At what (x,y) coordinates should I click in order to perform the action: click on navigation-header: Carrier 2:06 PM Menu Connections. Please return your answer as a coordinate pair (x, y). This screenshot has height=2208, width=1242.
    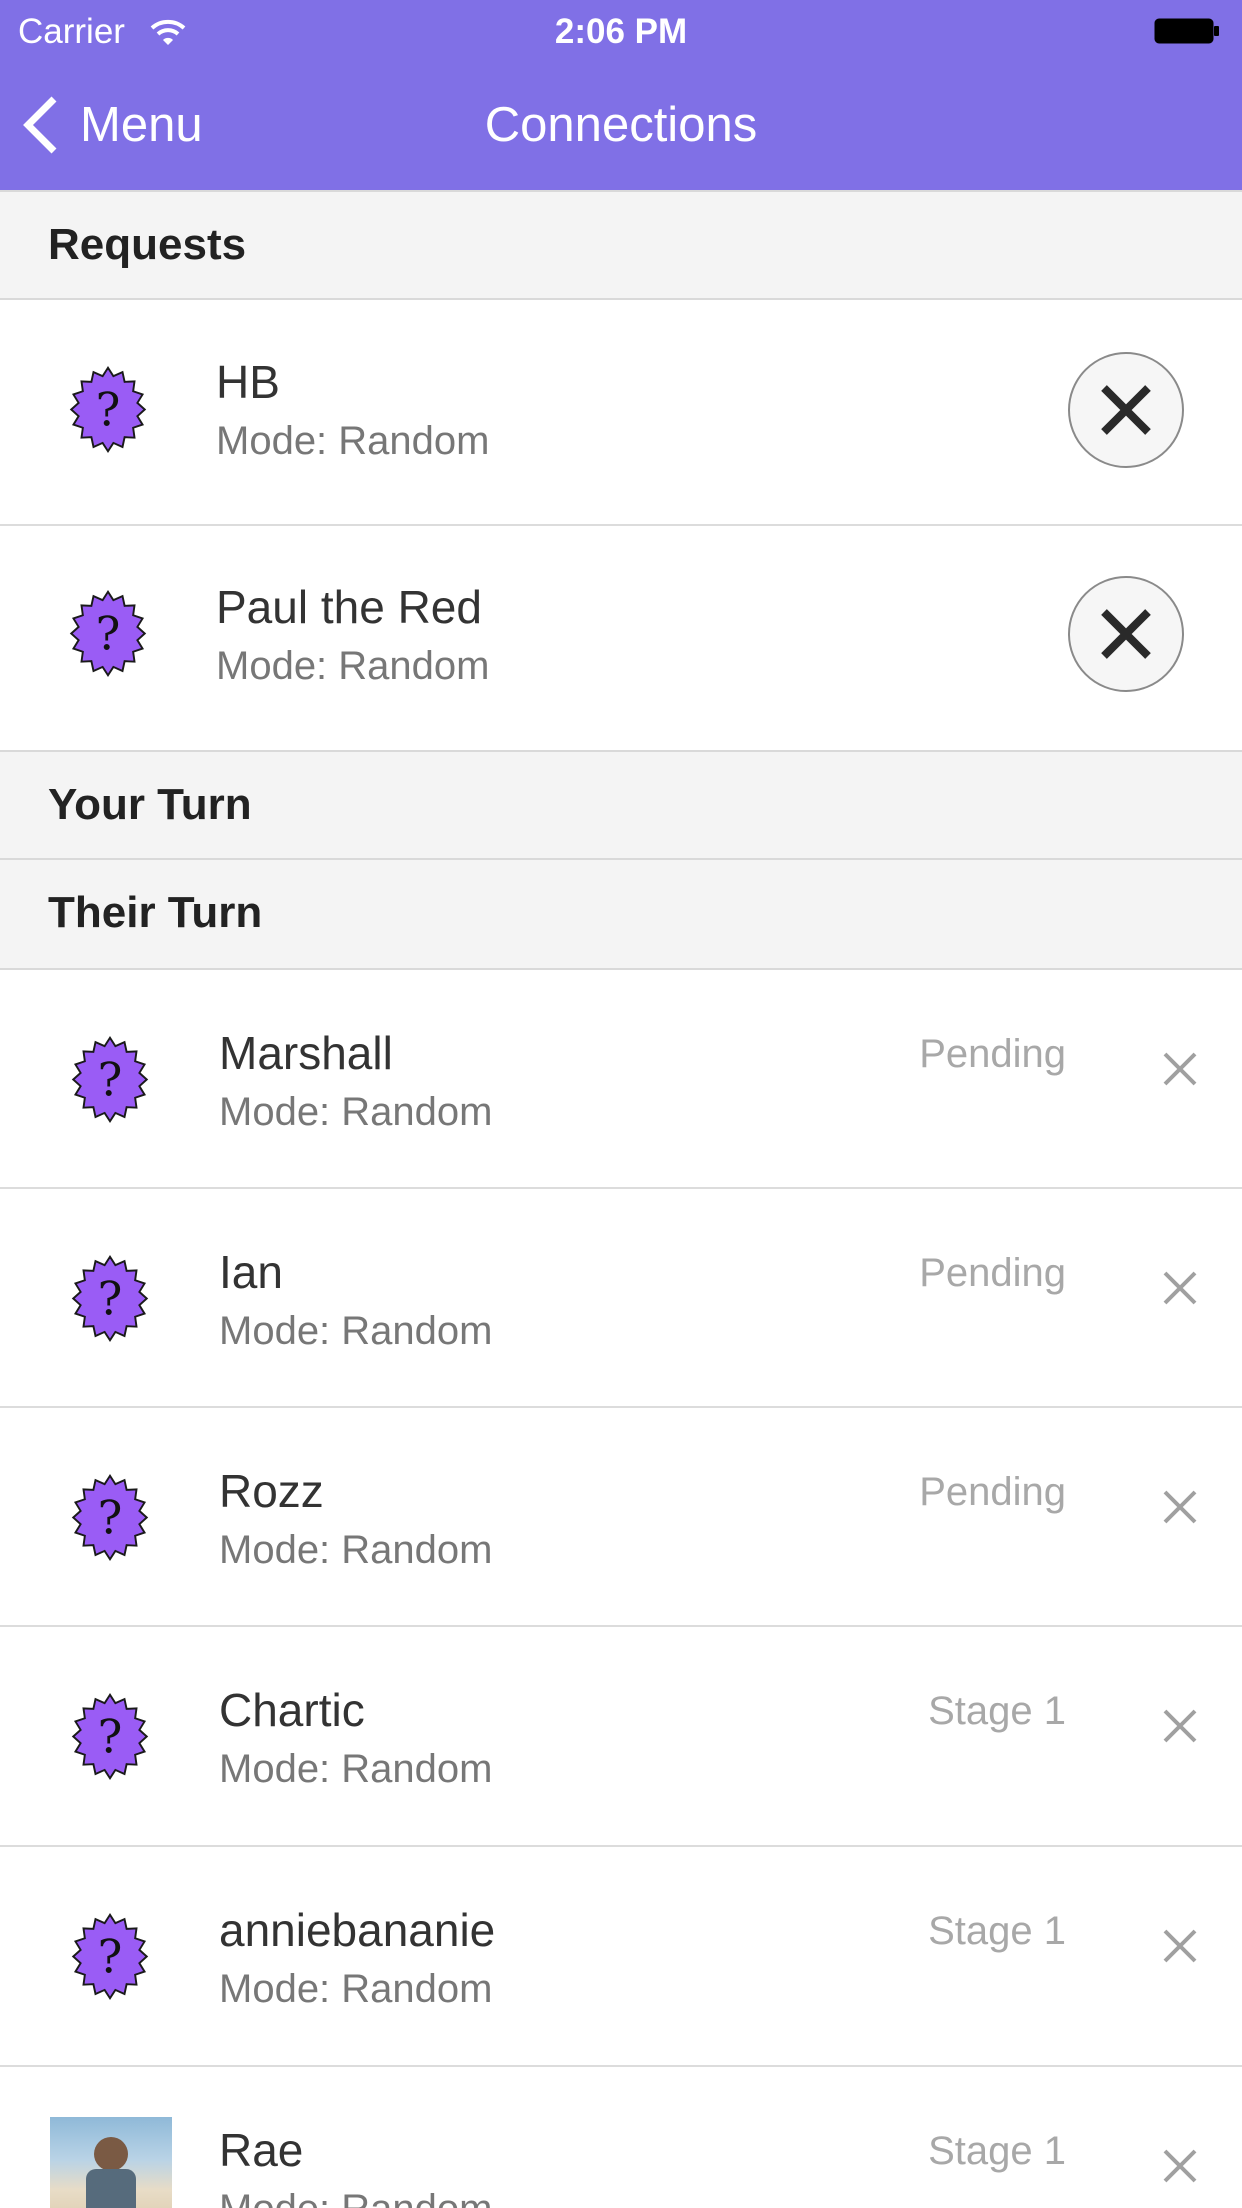
    Looking at the image, I should click on (621, 95).